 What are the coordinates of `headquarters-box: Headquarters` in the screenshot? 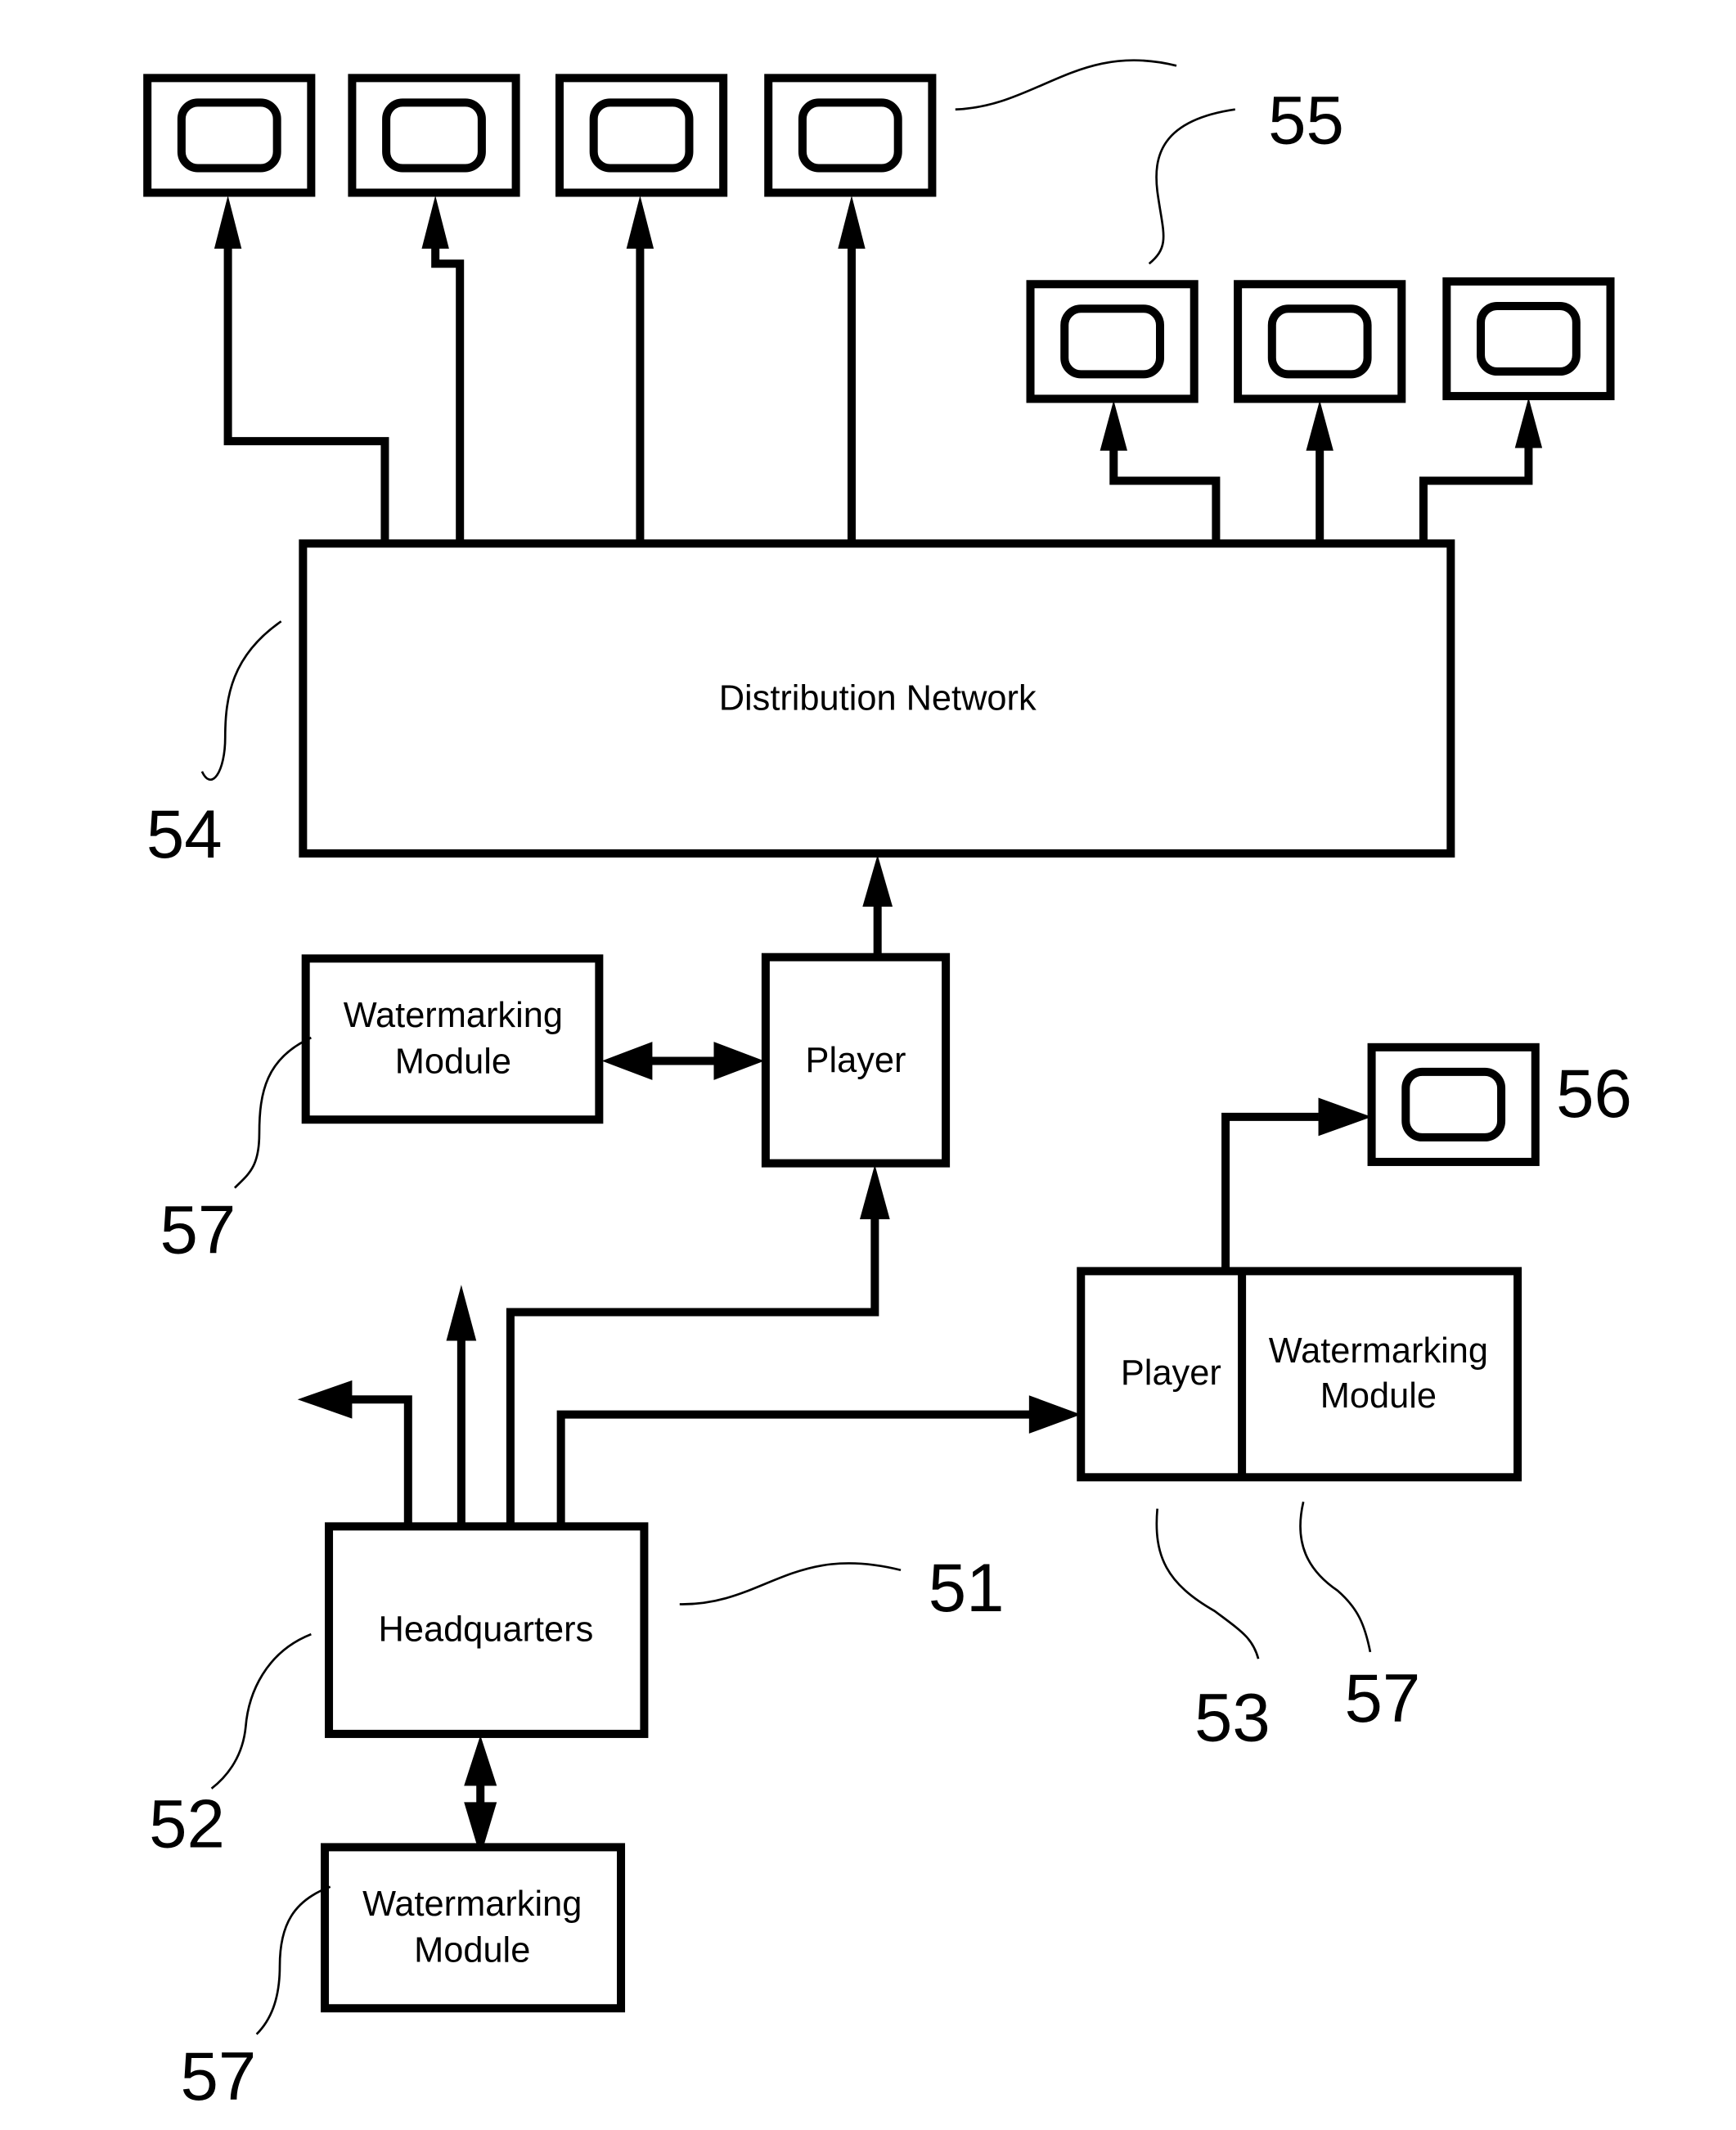 It's located at (487, 1630).